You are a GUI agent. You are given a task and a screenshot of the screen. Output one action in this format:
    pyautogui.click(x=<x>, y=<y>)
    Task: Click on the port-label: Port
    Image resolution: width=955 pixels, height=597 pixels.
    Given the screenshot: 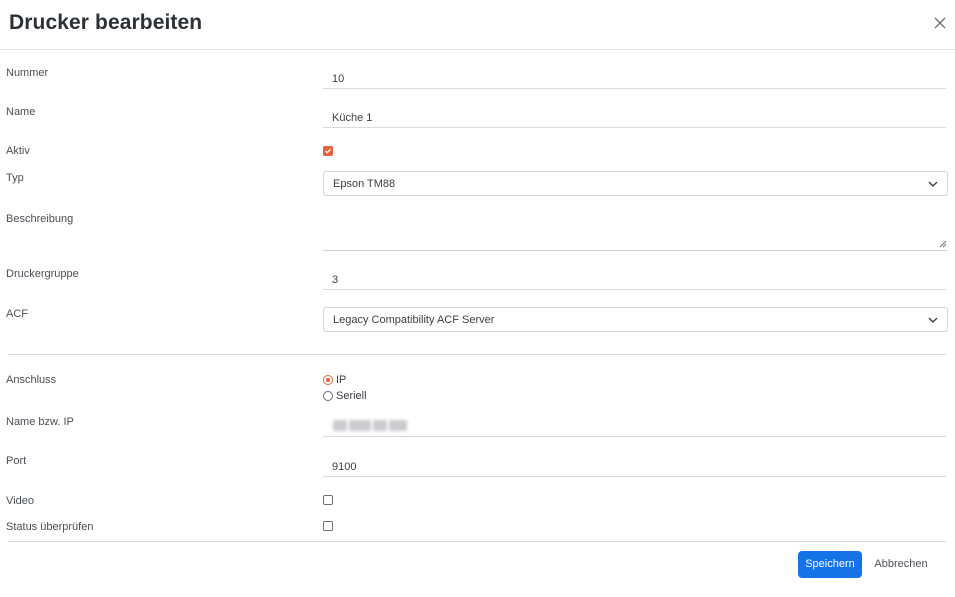 What is the action you would take?
    pyautogui.click(x=16, y=461)
    